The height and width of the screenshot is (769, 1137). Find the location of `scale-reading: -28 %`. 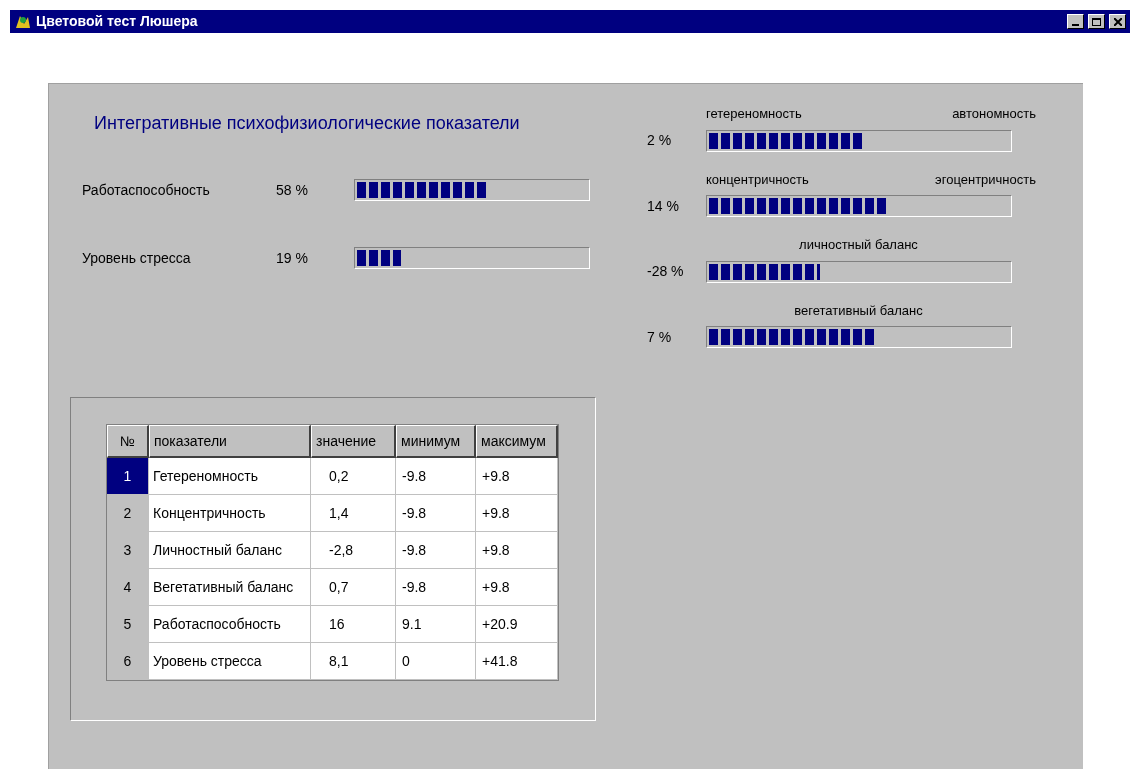

scale-reading: -28 % is located at coordinates (666, 271).